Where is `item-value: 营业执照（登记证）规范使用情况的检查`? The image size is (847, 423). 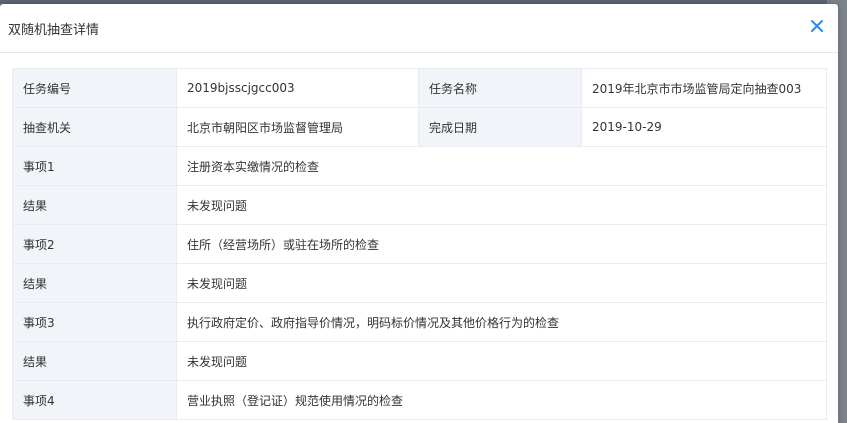
item-value: 营业执照（登记证）规范使用情况的检查 is located at coordinates (501, 400).